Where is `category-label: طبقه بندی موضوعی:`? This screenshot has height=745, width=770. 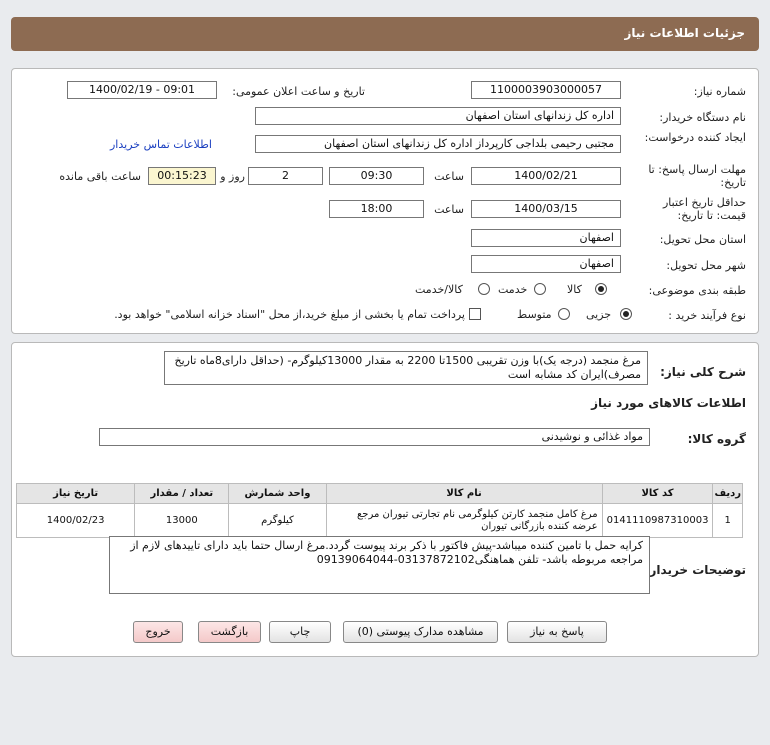 category-label: طبقه بندی موضوعی: is located at coordinates (697, 290).